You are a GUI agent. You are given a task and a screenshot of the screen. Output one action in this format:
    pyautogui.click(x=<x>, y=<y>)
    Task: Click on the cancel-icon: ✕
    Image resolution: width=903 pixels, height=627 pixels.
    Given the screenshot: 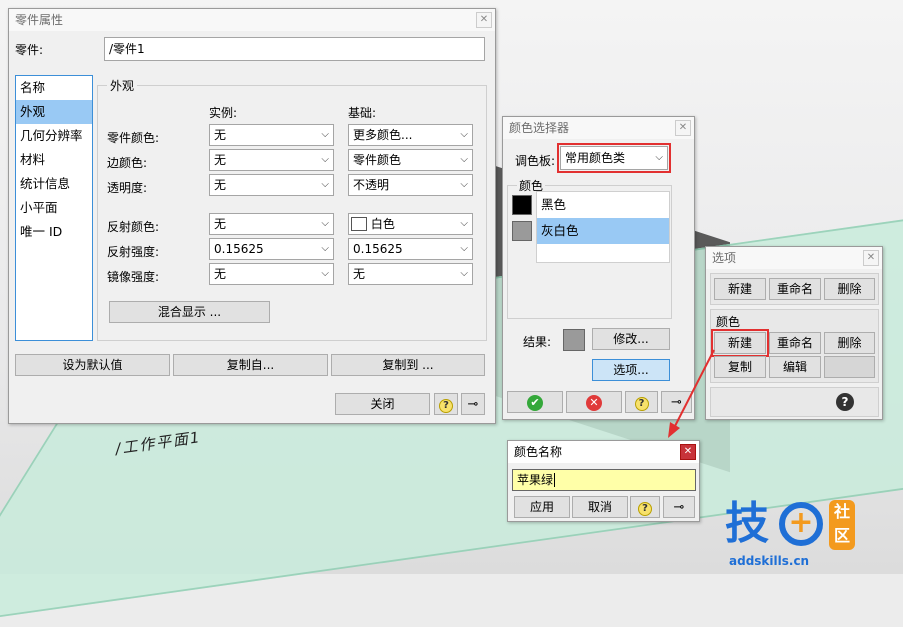 What is the action you would take?
    pyautogui.click(x=594, y=403)
    